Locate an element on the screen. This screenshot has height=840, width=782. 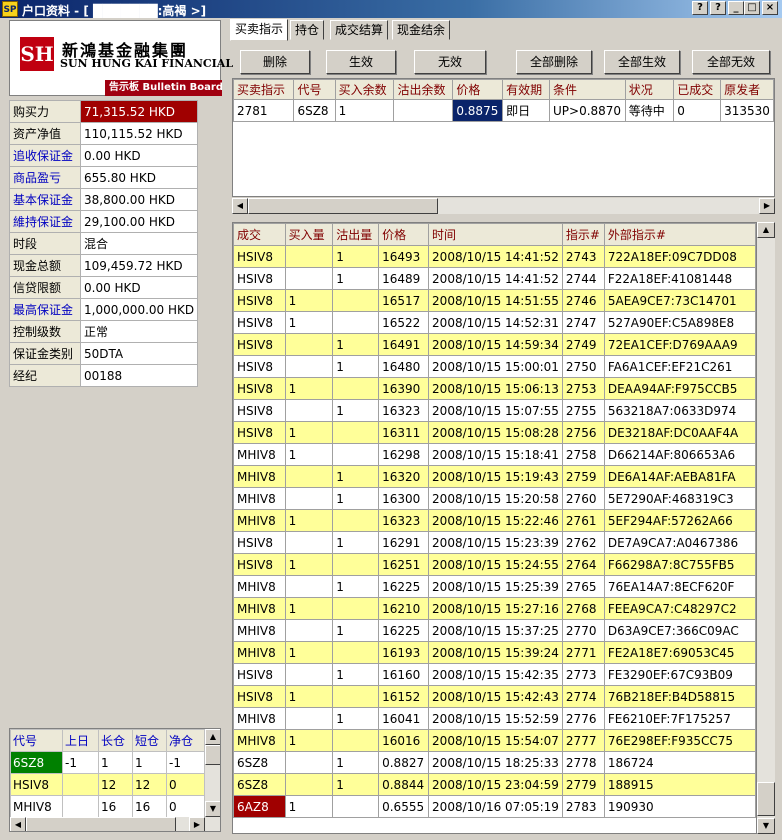
column-header: 买卖指示 is located at coordinates (264, 89).